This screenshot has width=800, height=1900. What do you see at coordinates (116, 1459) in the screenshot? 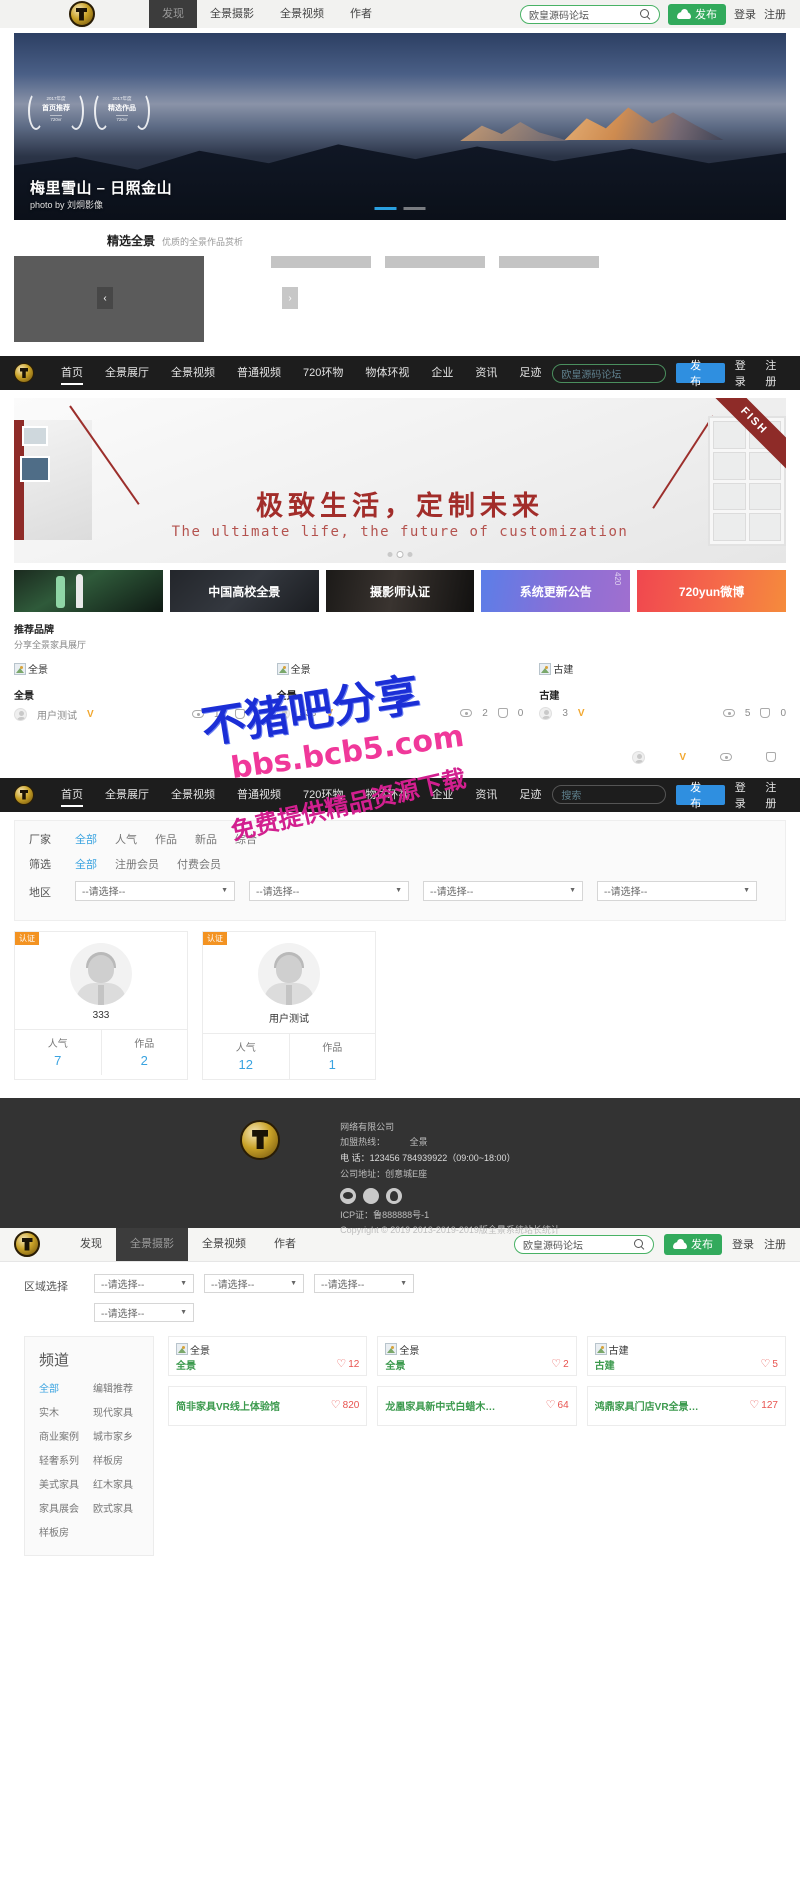
I see `channel-item-model-room: 样板房` at bounding box center [116, 1459].